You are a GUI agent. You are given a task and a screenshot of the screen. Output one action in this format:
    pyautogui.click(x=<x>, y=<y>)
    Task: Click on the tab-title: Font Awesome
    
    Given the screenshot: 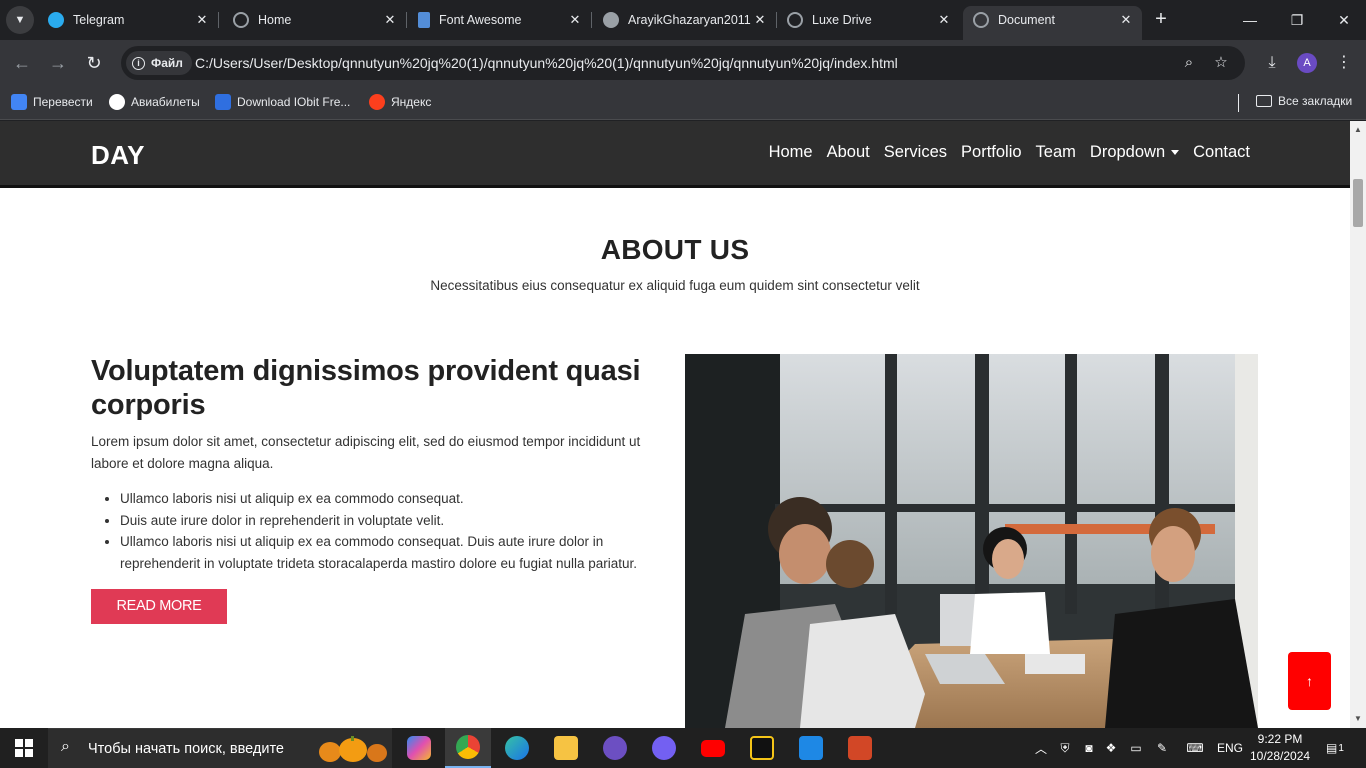 What is the action you would take?
    pyautogui.click(x=480, y=20)
    